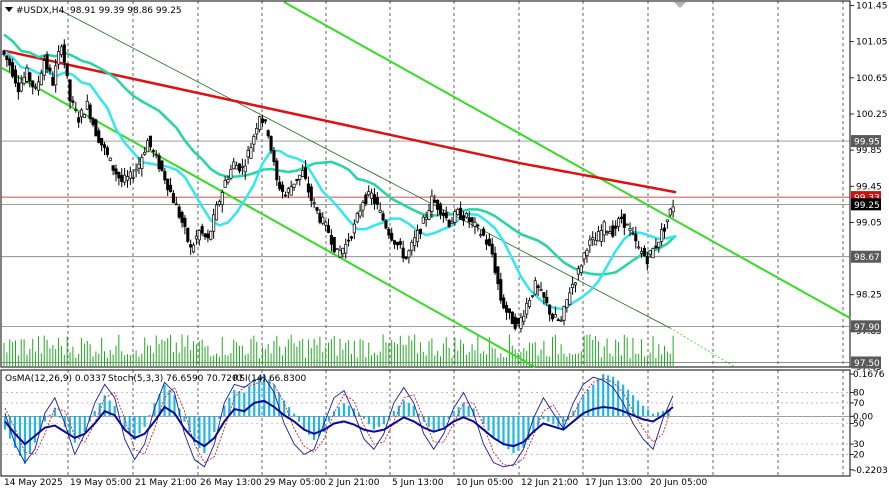  I want to click on indicator-tick-label: 30, so click(859, 445).